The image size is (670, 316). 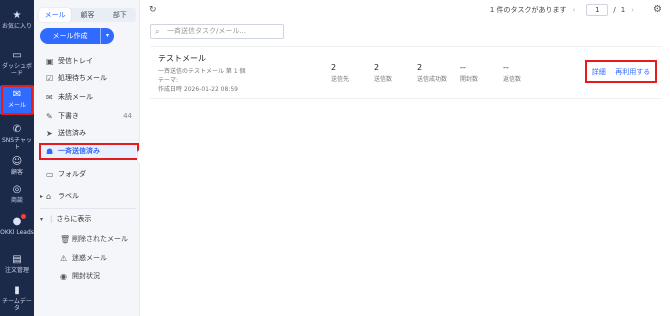 I want to click on tab-mail: メール, so click(x=55, y=15).